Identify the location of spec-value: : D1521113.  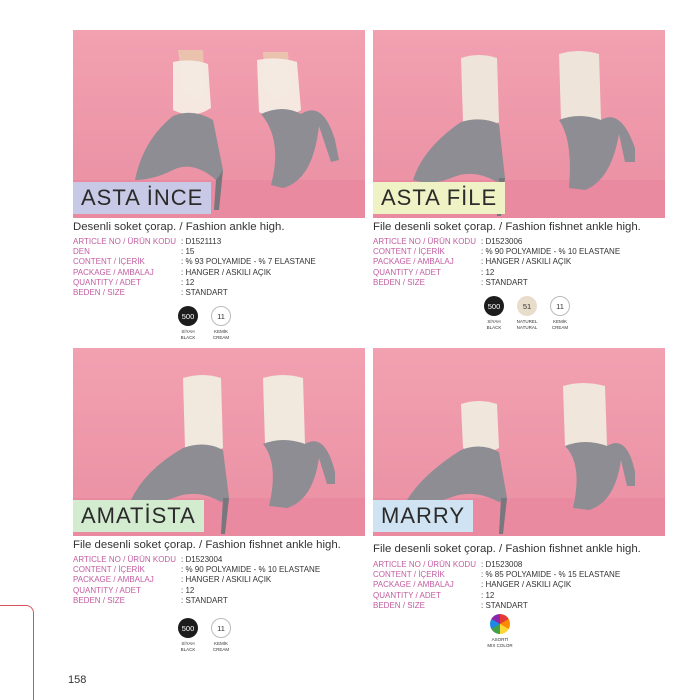
(201, 241).